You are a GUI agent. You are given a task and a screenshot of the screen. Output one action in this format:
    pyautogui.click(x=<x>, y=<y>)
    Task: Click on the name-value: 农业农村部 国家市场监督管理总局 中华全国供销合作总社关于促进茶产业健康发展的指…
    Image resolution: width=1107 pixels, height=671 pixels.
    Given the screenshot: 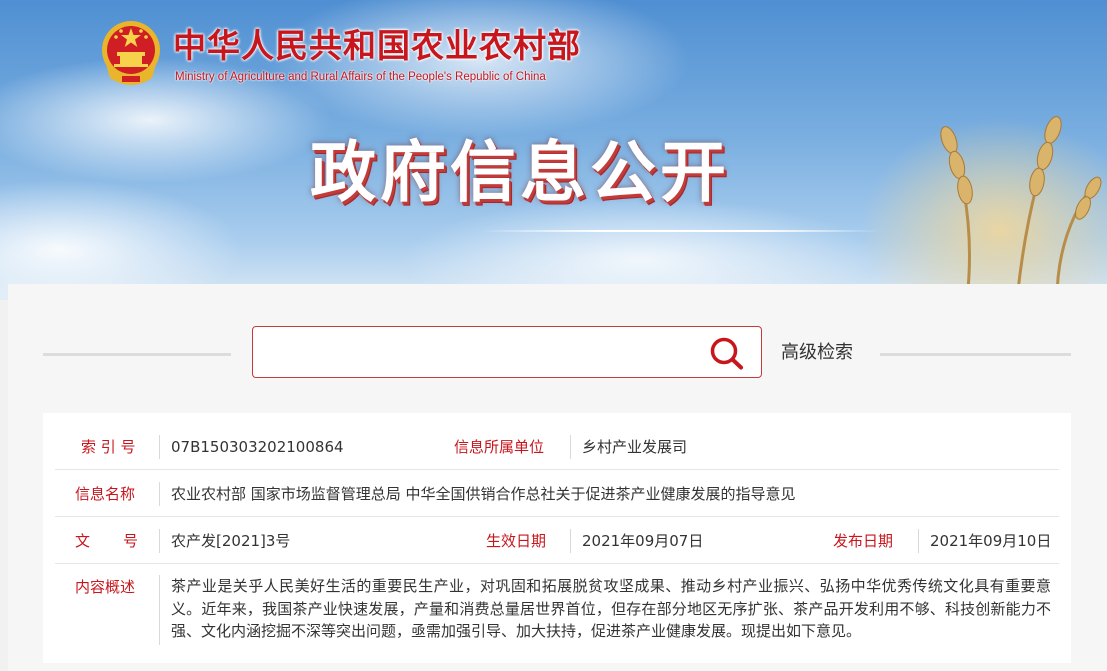 What is the action you would take?
    pyautogui.click(x=483, y=494)
    